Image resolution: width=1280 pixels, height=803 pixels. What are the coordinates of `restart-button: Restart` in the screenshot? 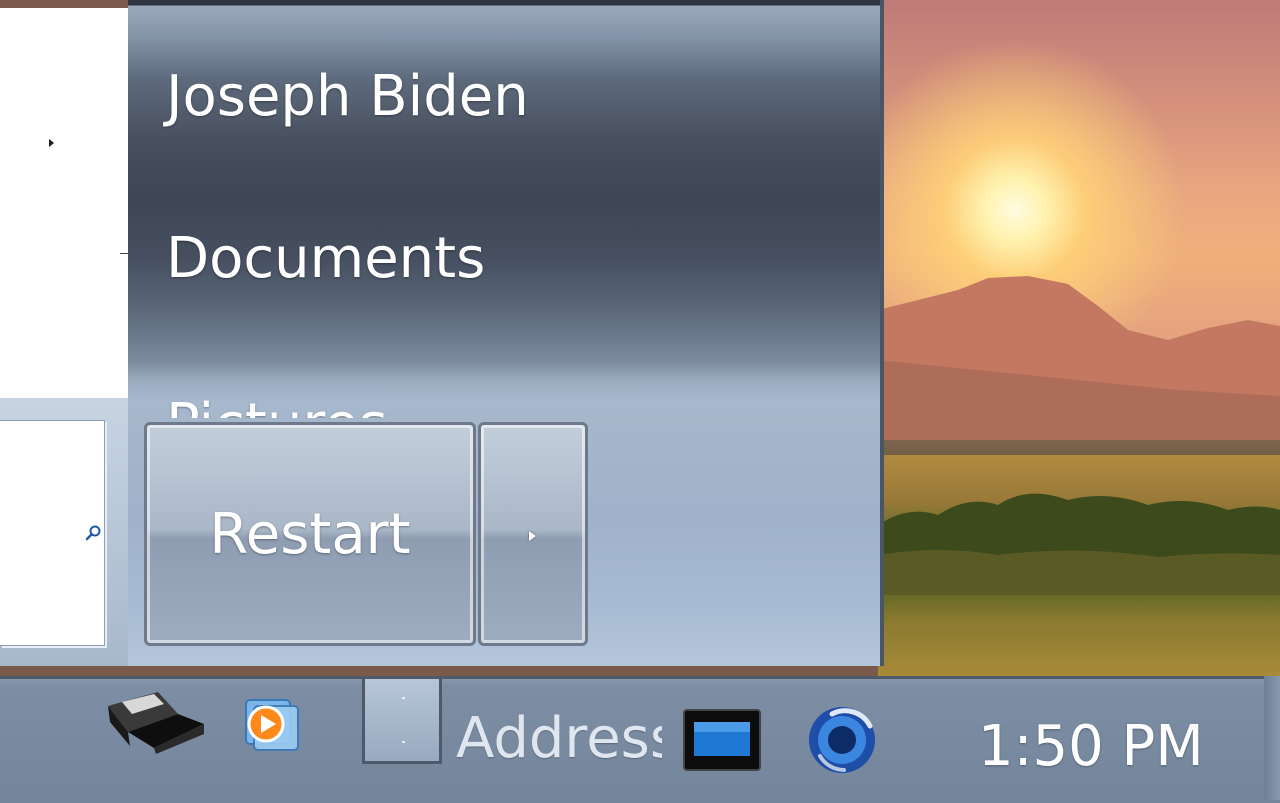 It's located at (310, 534).